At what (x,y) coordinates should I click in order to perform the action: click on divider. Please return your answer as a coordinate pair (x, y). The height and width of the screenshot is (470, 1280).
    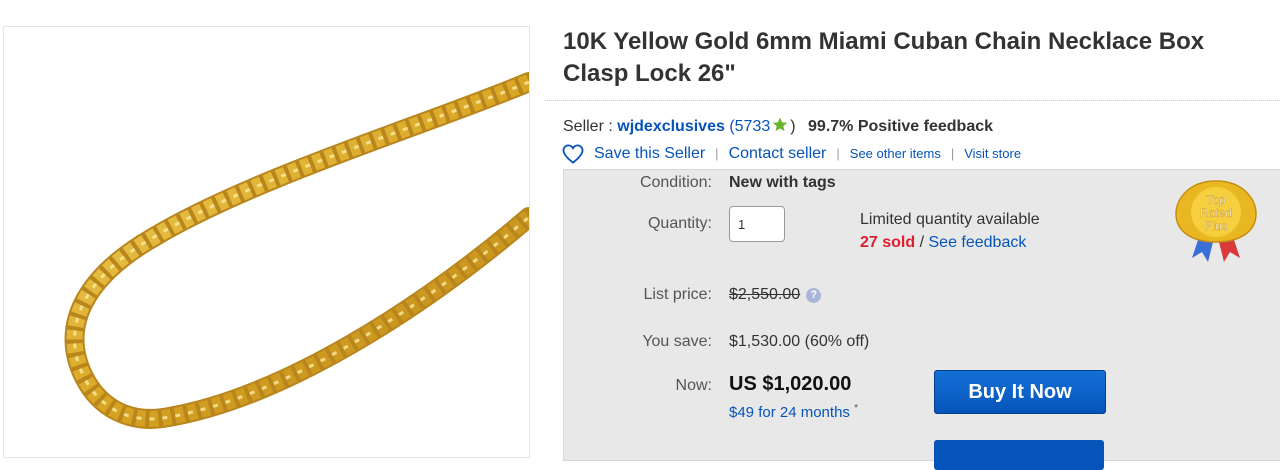
    Looking at the image, I should click on (912, 100).